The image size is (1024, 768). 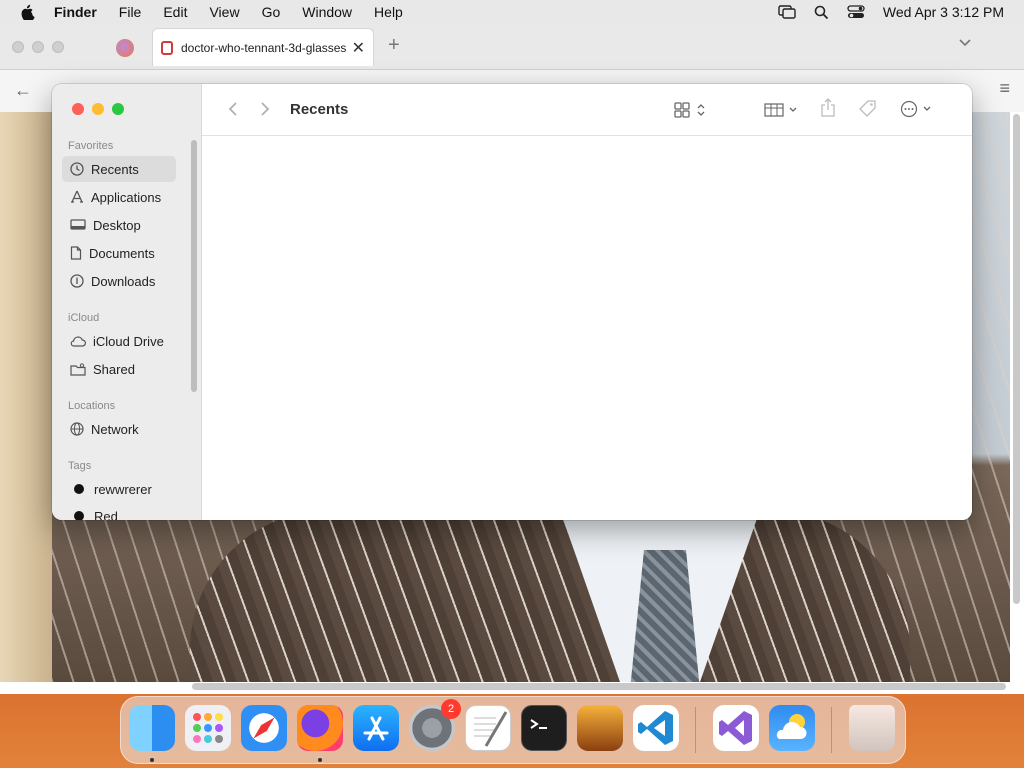 What do you see at coordinates (327, 12) in the screenshot?
I see `menu-window: Window` at bounding box center [327, 12].